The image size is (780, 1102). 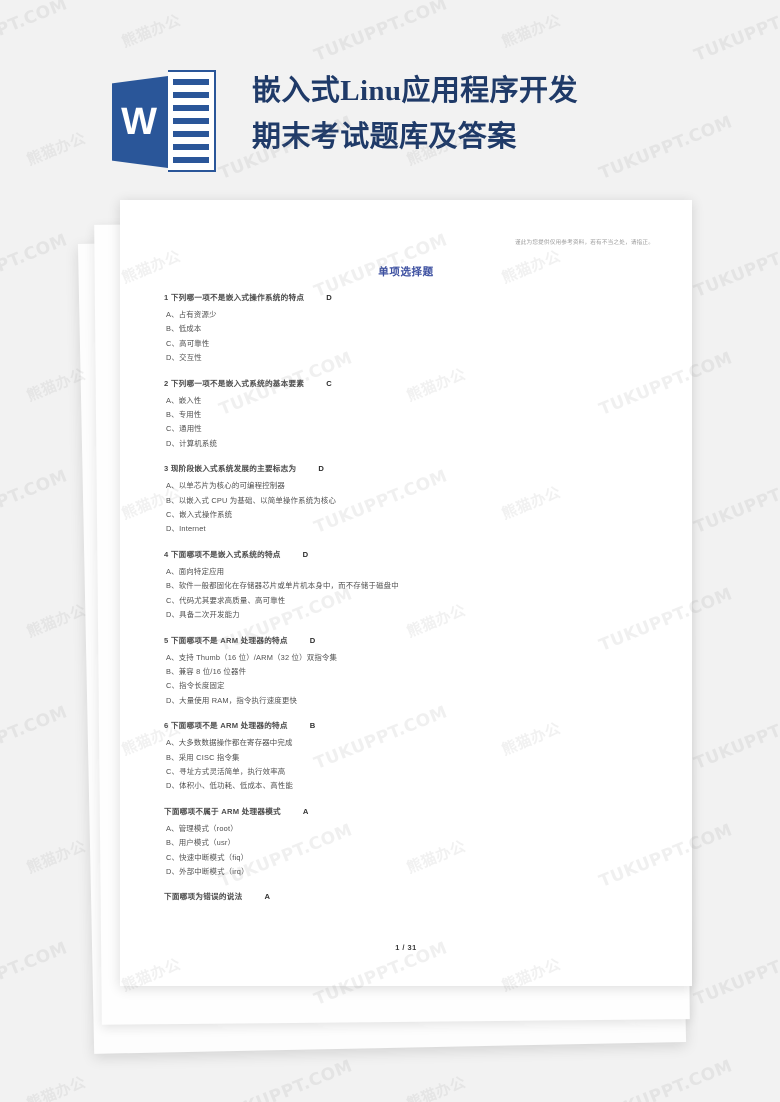 What do you see at coordinates (139, 122) in the screenshot?
I see `word-icon-letter: W` at bounding box center [139, 122].